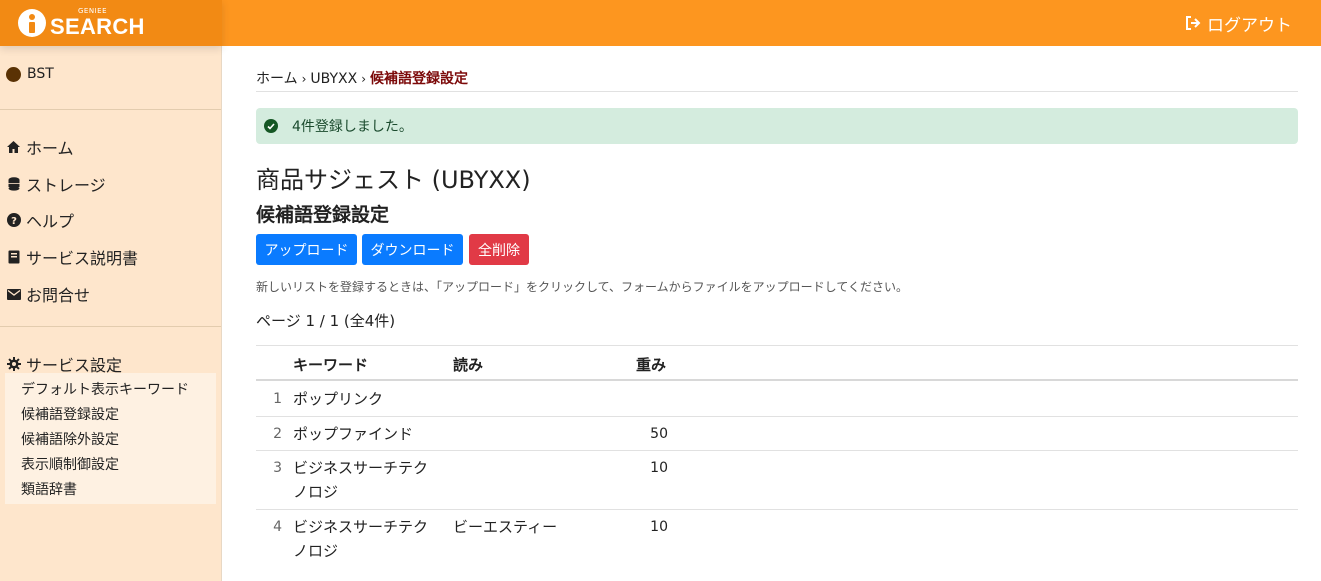 The width and height of the screenshot is (1321, 581). I want to click on table-top-border, so click(777, 345).